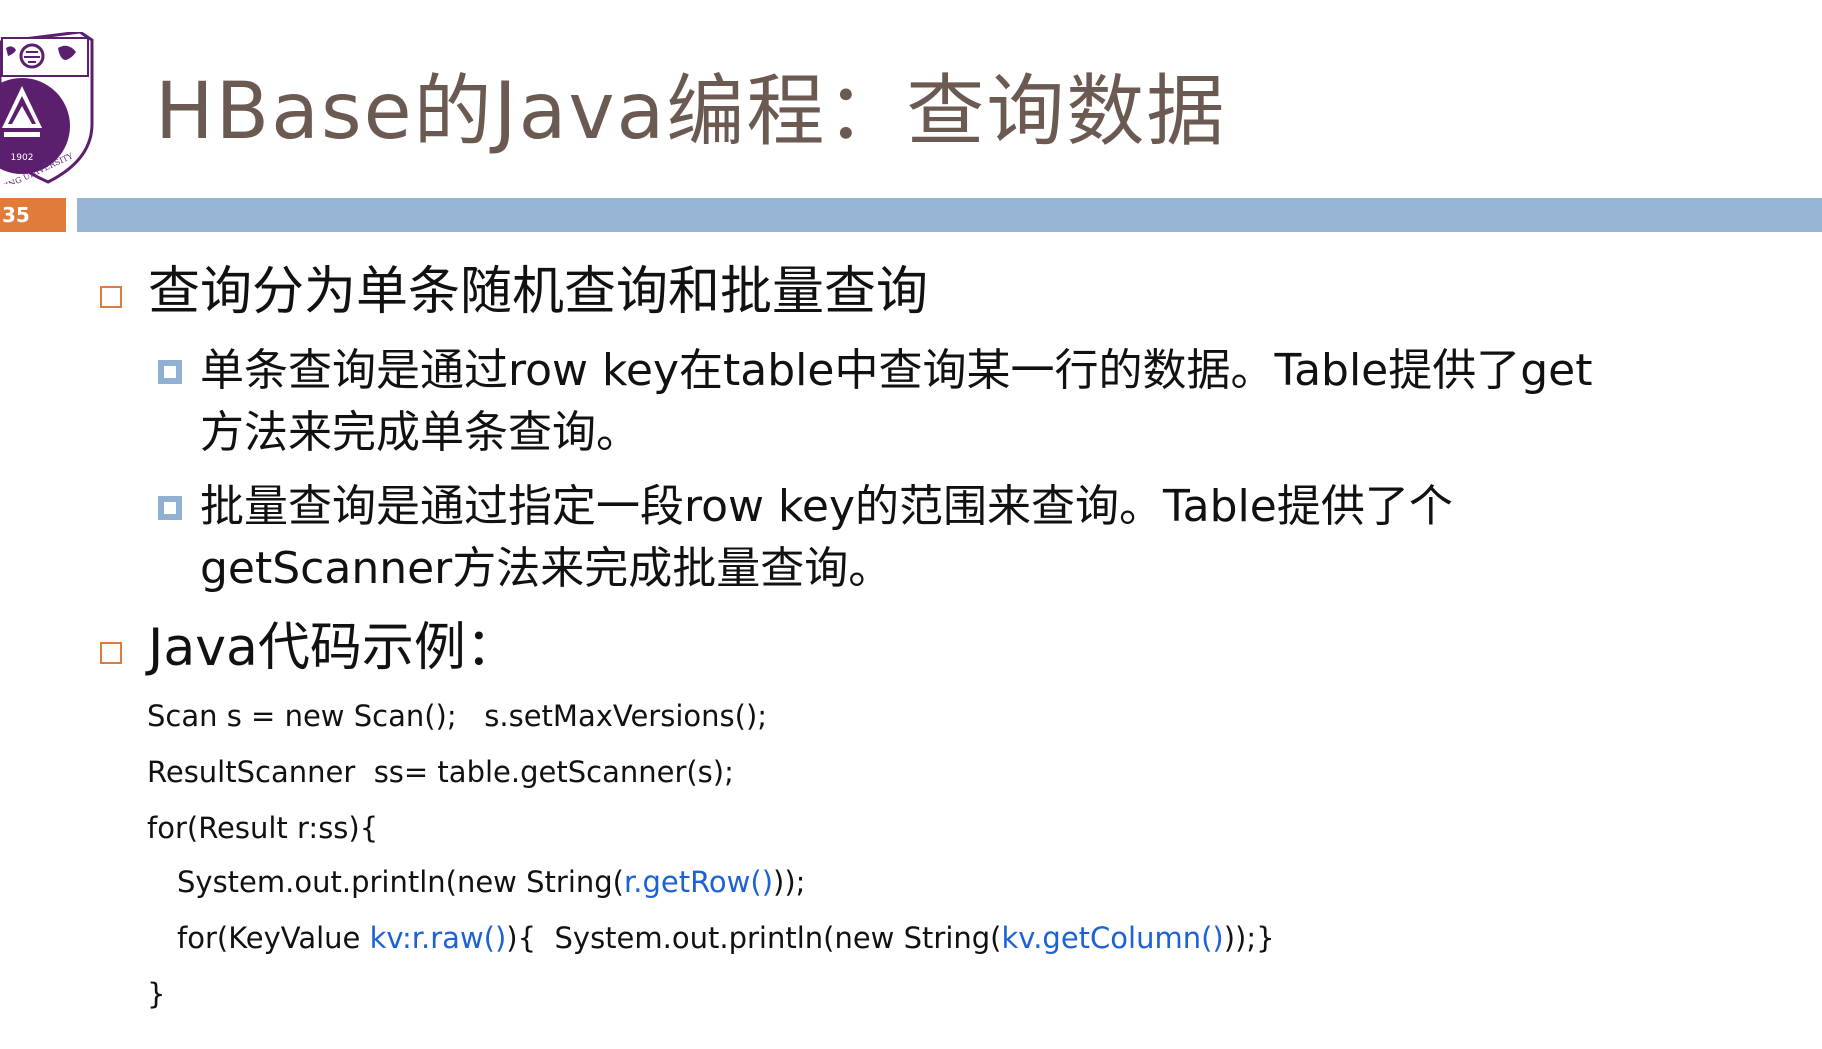  What do you see at coordinates (789, 882) in the screenshot?
I see `code-text: ));` at bounding box center [789, 882].